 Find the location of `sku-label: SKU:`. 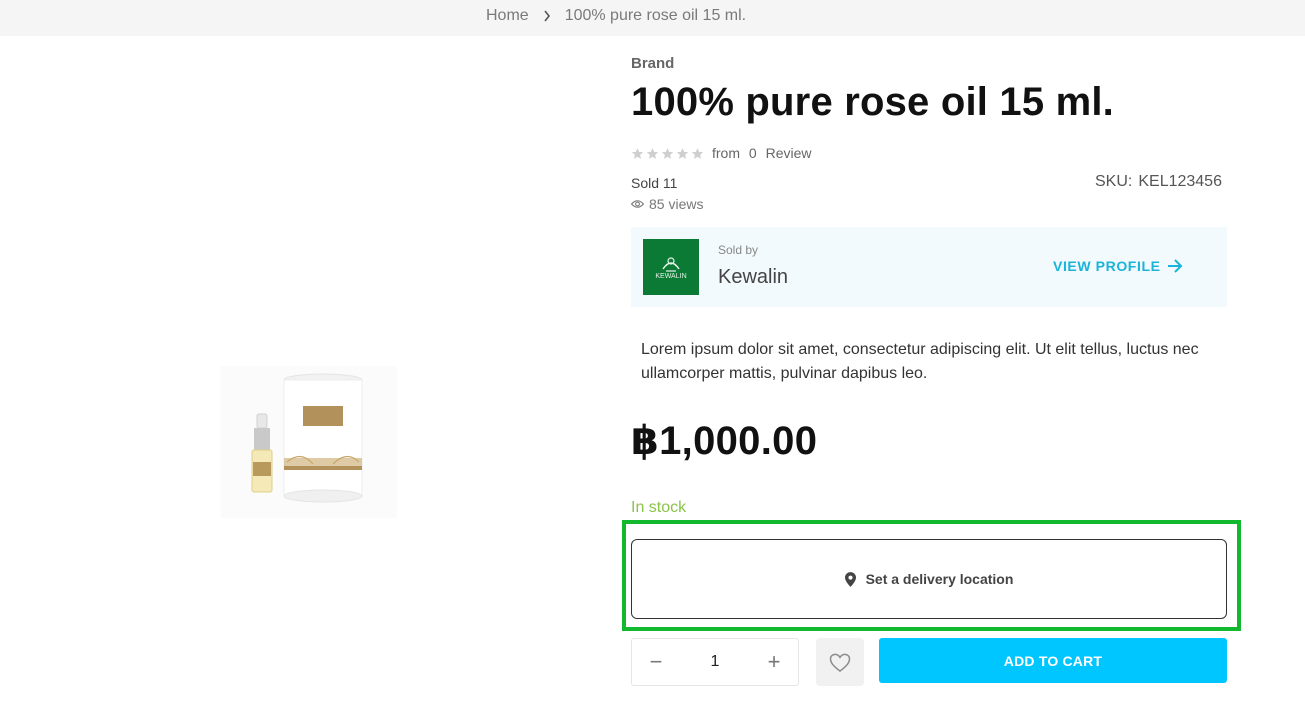

sku-label: SKU: is located at coordinates (1114, 181).